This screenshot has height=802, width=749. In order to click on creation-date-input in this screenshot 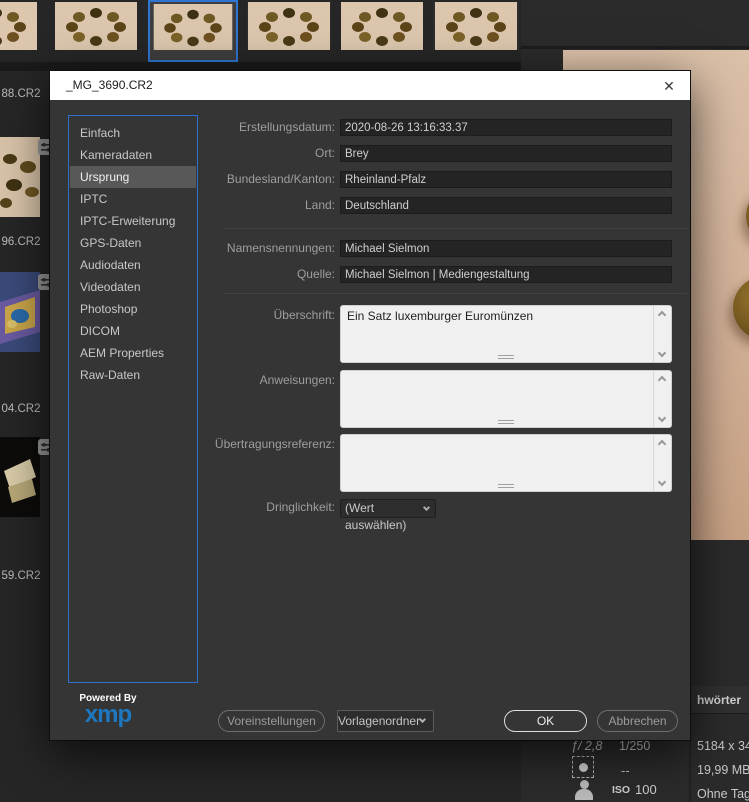, I will do `click(506, 127)`.